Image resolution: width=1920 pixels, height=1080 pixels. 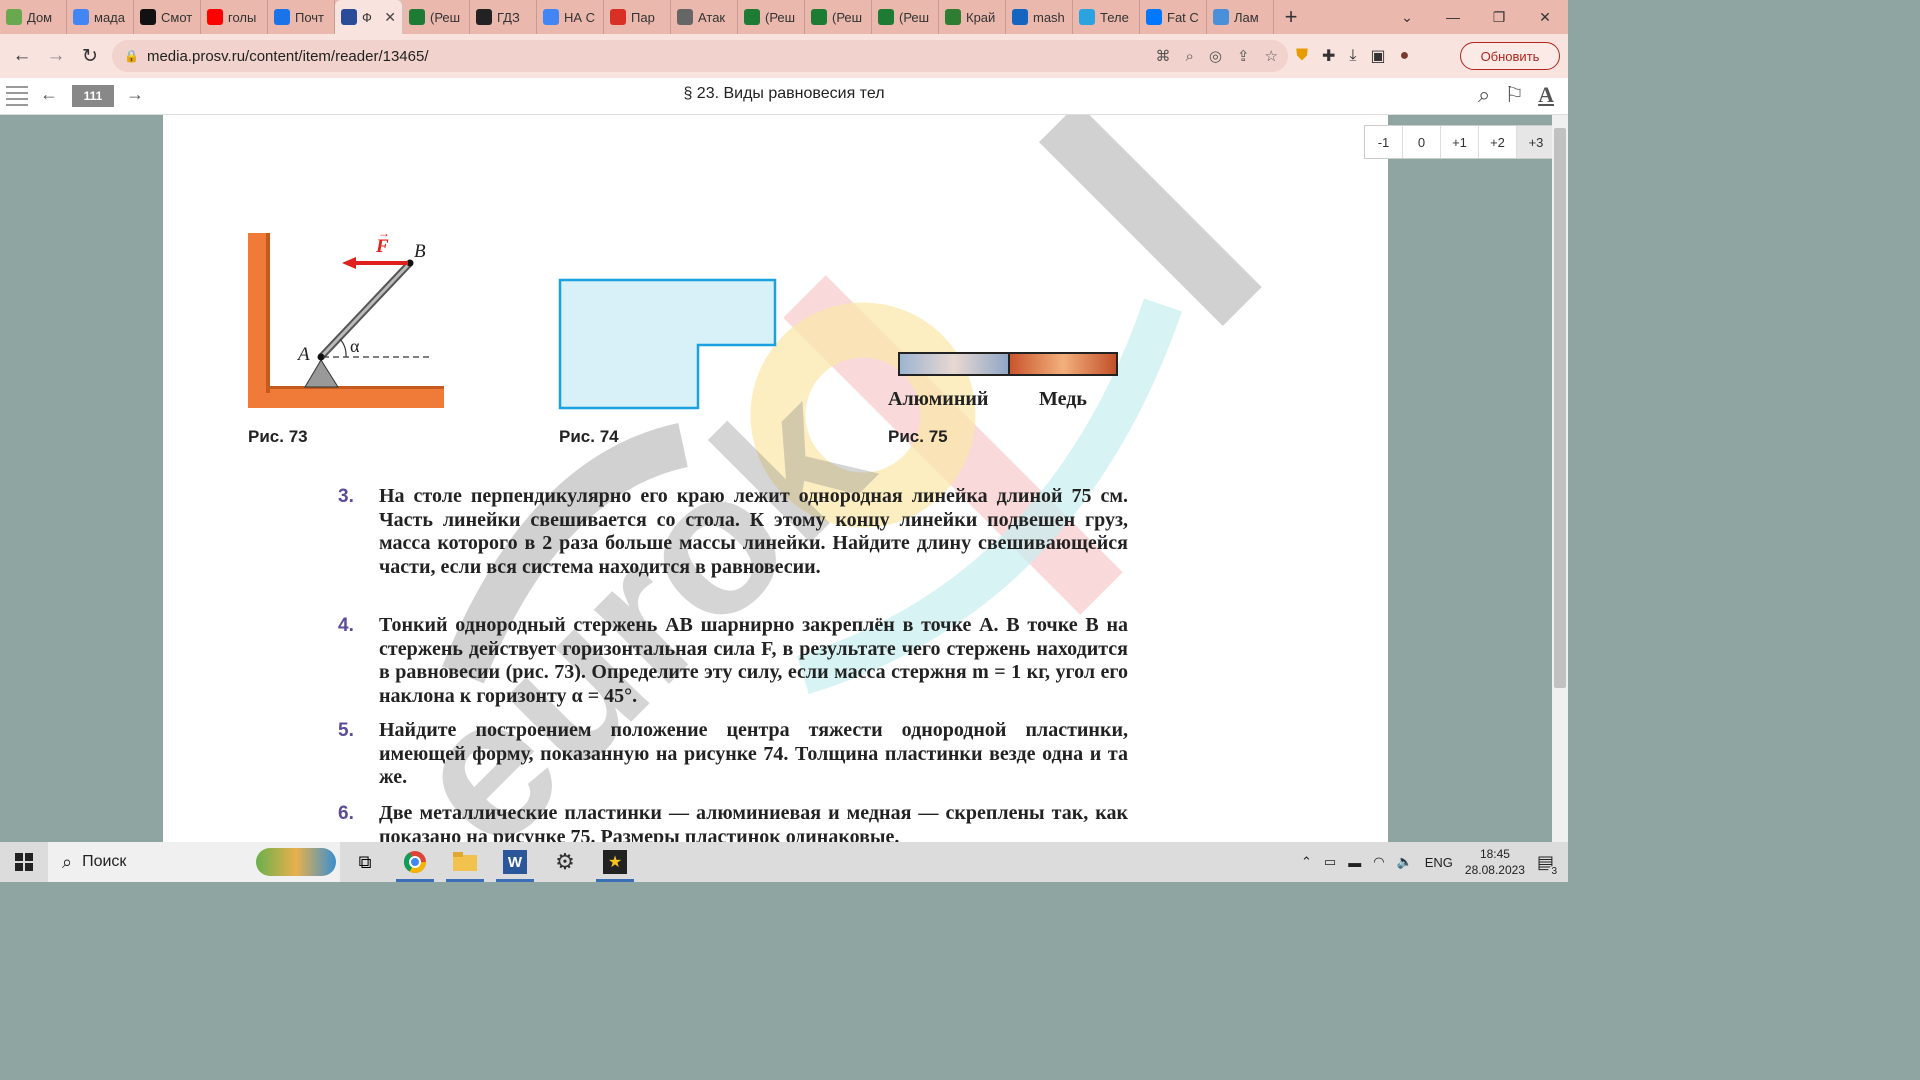 I want to click on close-window-button: ✕, so click(x=1545, y=17).